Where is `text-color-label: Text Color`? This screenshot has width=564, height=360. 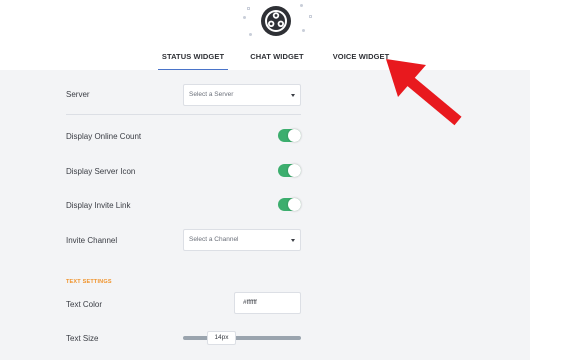 text-color-label: Text Color is located at coordinates (84, 304).